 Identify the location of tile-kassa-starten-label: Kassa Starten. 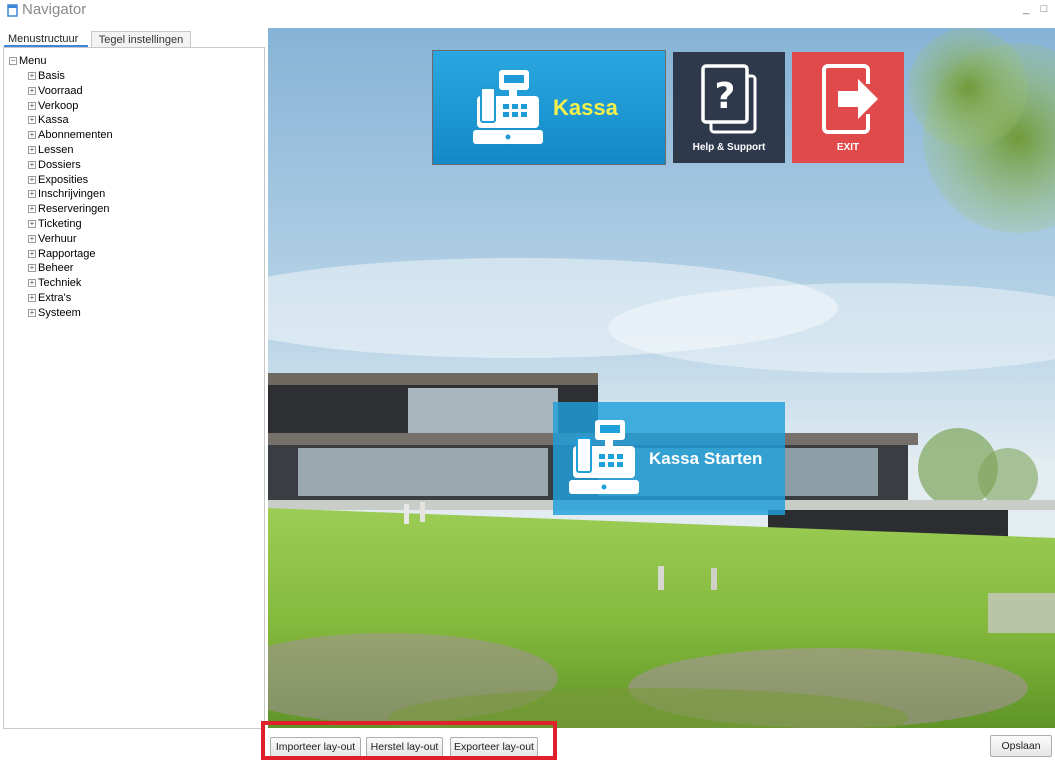
(706, 458).